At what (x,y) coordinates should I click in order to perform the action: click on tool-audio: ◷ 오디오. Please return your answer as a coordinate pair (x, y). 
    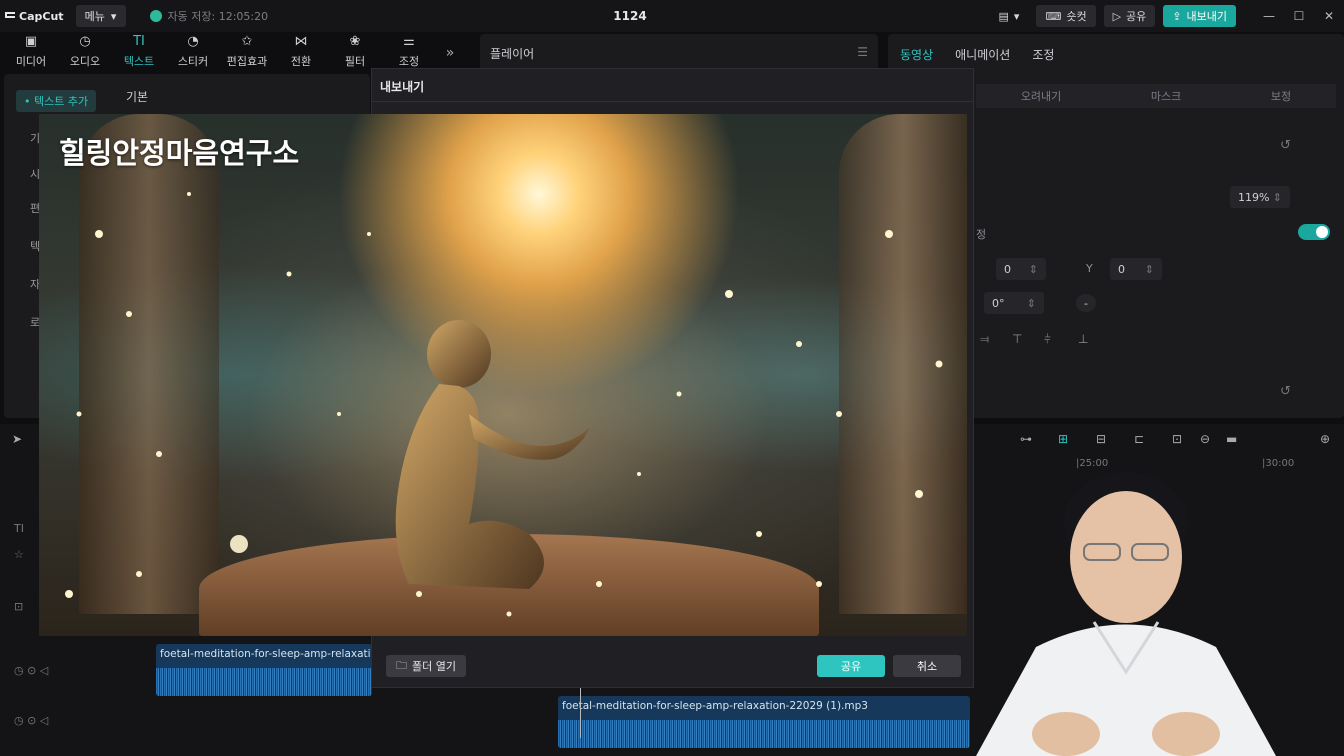
    Looking at the image, I should click on (85, 53).